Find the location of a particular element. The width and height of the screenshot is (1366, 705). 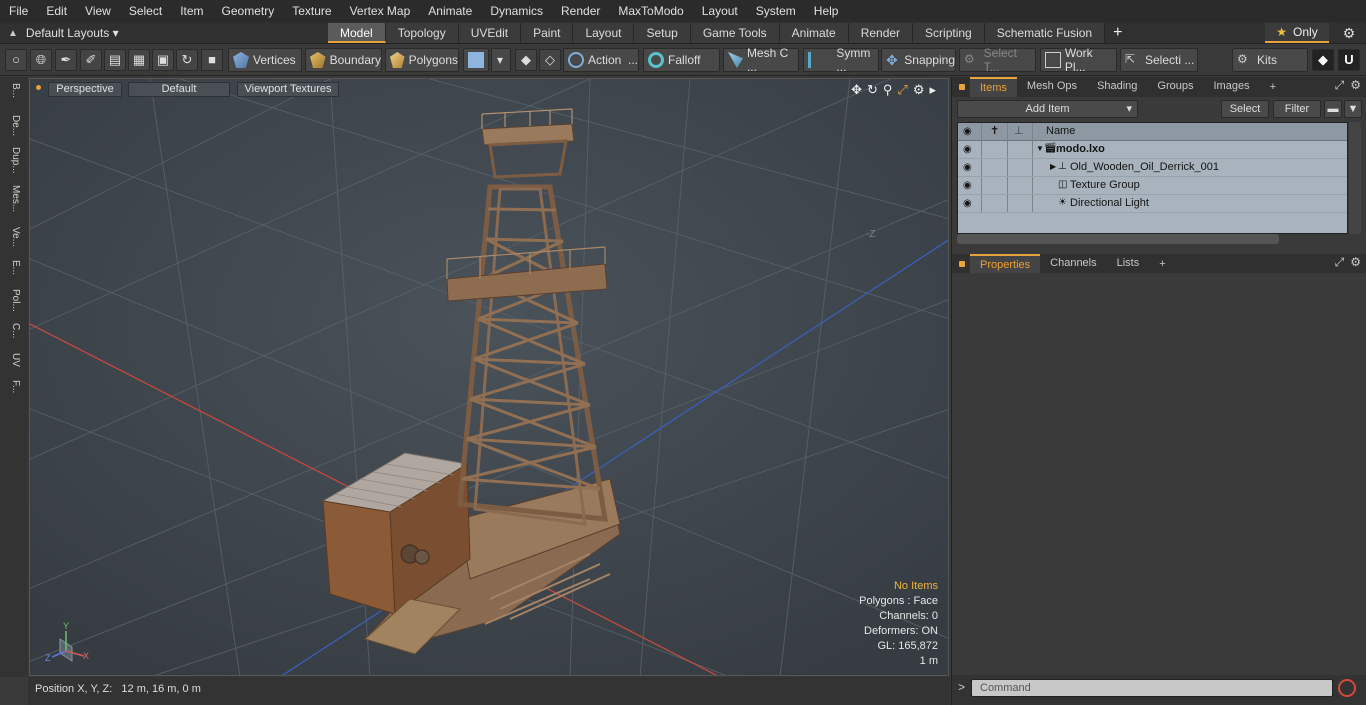

polygons-button: Polygons is located at coordinates (422, 60).